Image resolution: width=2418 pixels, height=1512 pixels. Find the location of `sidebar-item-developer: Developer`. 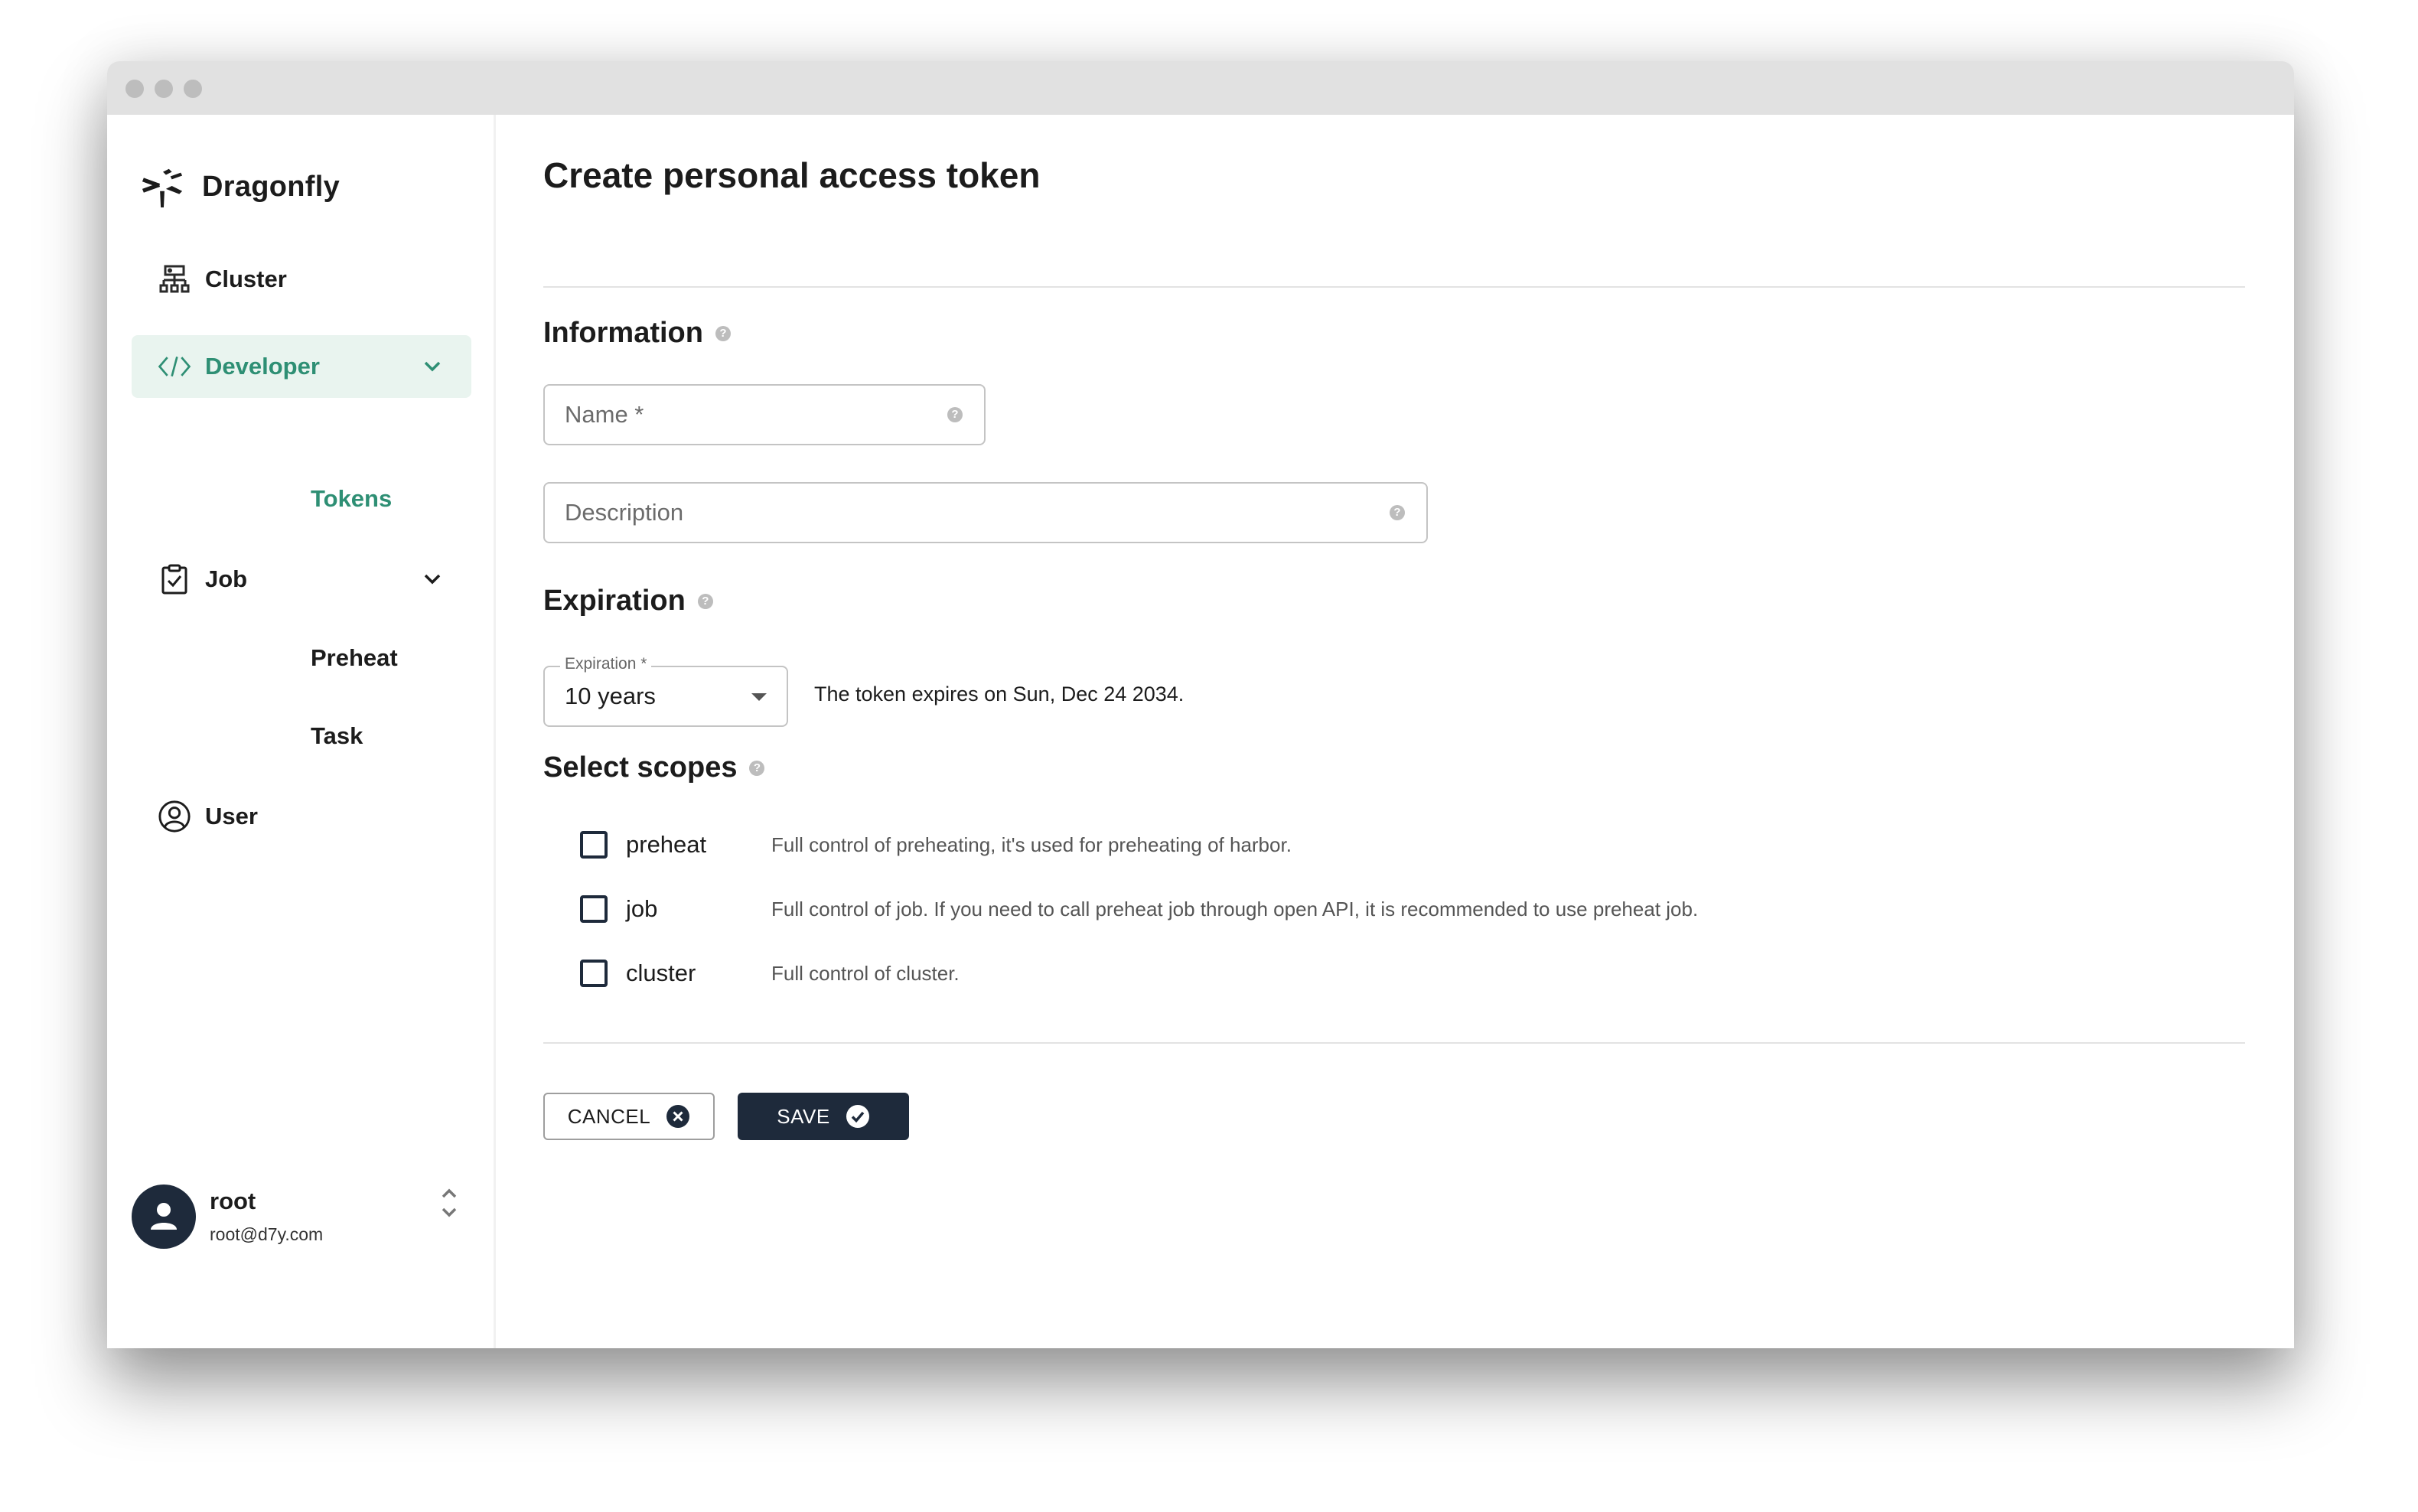

sidebar-item-developer: Developer is located at coordinates (301, 366).